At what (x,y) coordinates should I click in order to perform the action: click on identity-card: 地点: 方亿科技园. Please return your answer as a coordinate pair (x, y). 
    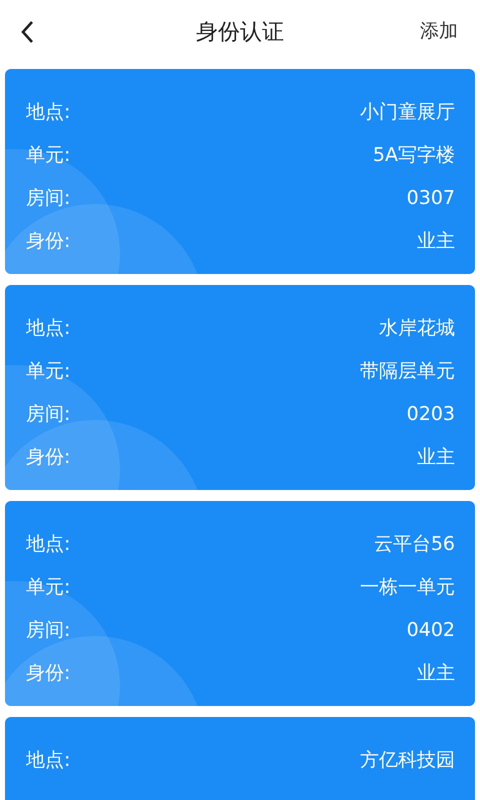
    Looking at the image, I should click on (240, 758).